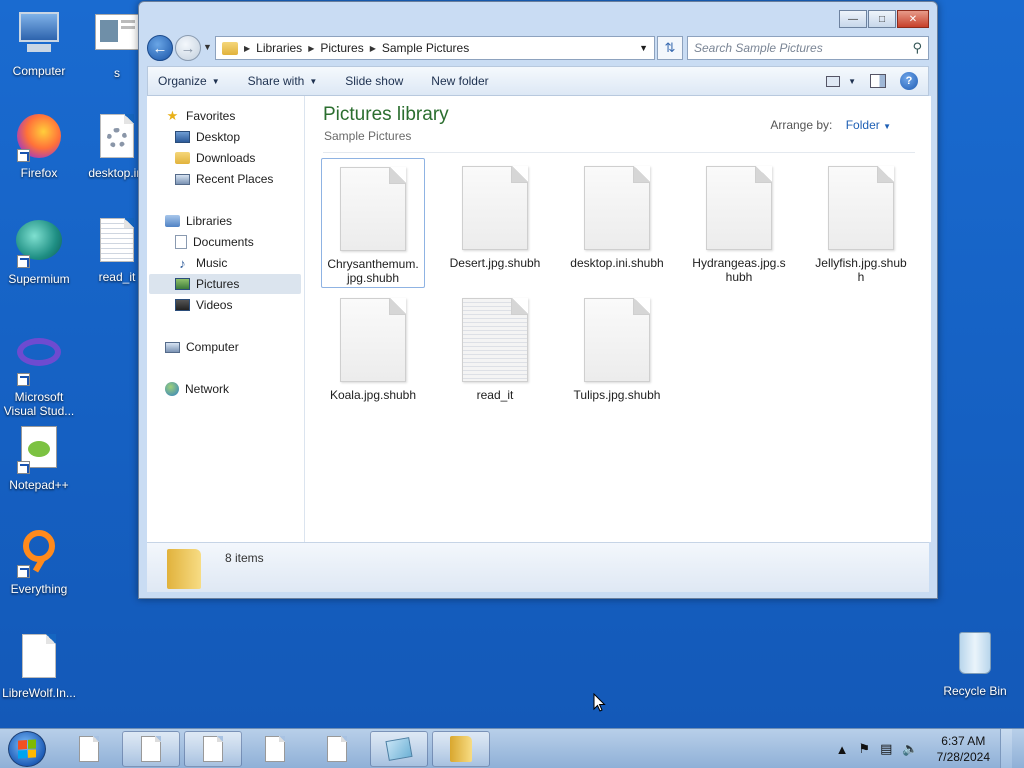 This screenshot has height=768, width=1024. I want to click on search-input: Search Sample Pictures ⚲, so click(808, 48).